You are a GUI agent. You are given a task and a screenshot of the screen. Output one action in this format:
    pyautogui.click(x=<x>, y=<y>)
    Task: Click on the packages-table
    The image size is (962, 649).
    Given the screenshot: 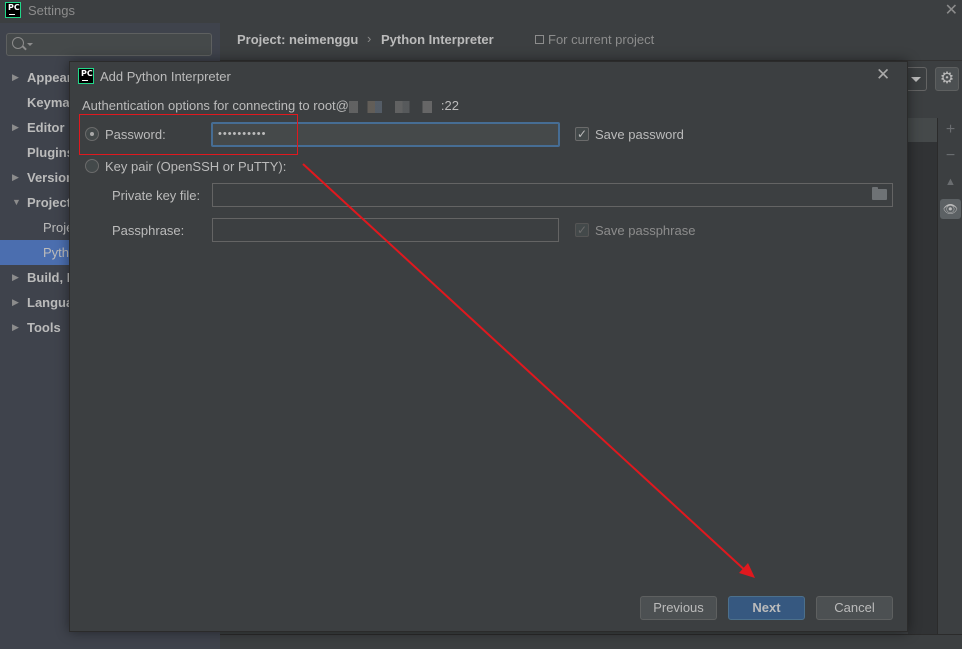 What is the action you would take?
    pyautogui.click(x=922, y=376)
    